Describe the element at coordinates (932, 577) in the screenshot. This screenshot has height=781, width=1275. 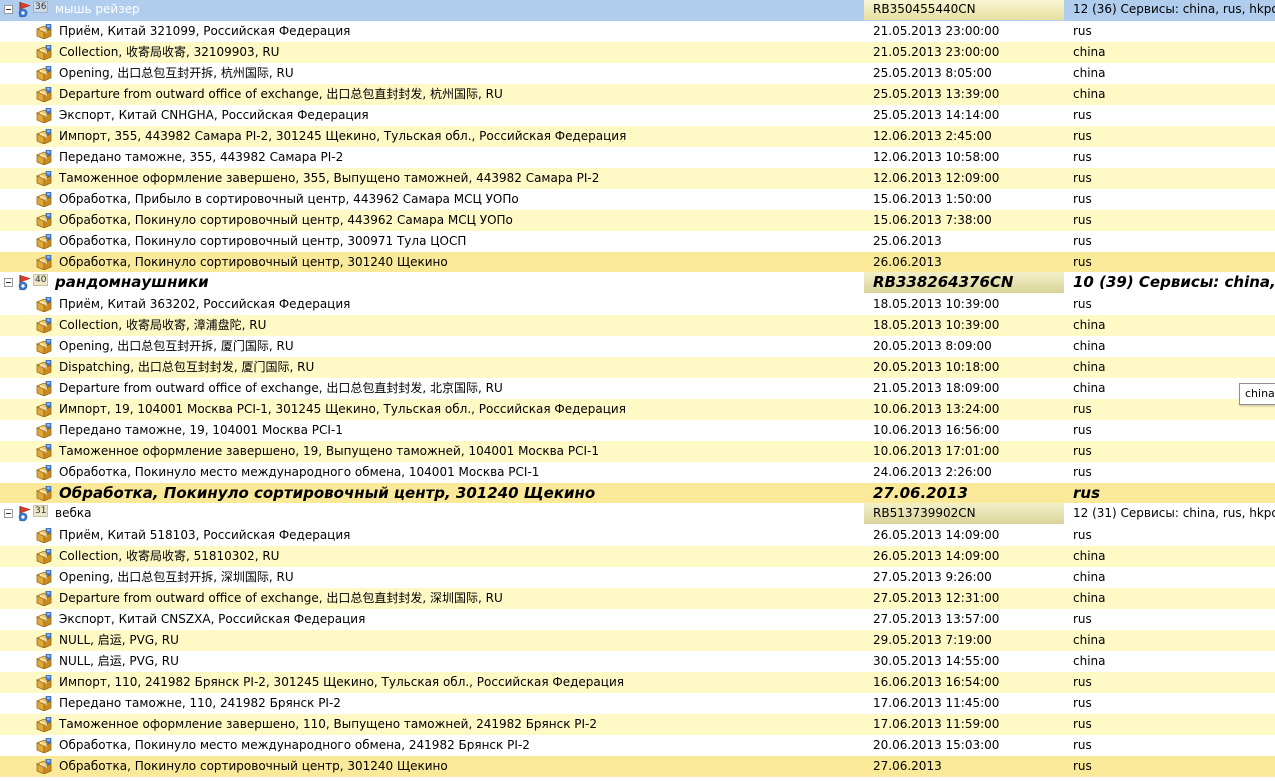
I see `event-date: 27.05.2013 9:26:00` at that location.